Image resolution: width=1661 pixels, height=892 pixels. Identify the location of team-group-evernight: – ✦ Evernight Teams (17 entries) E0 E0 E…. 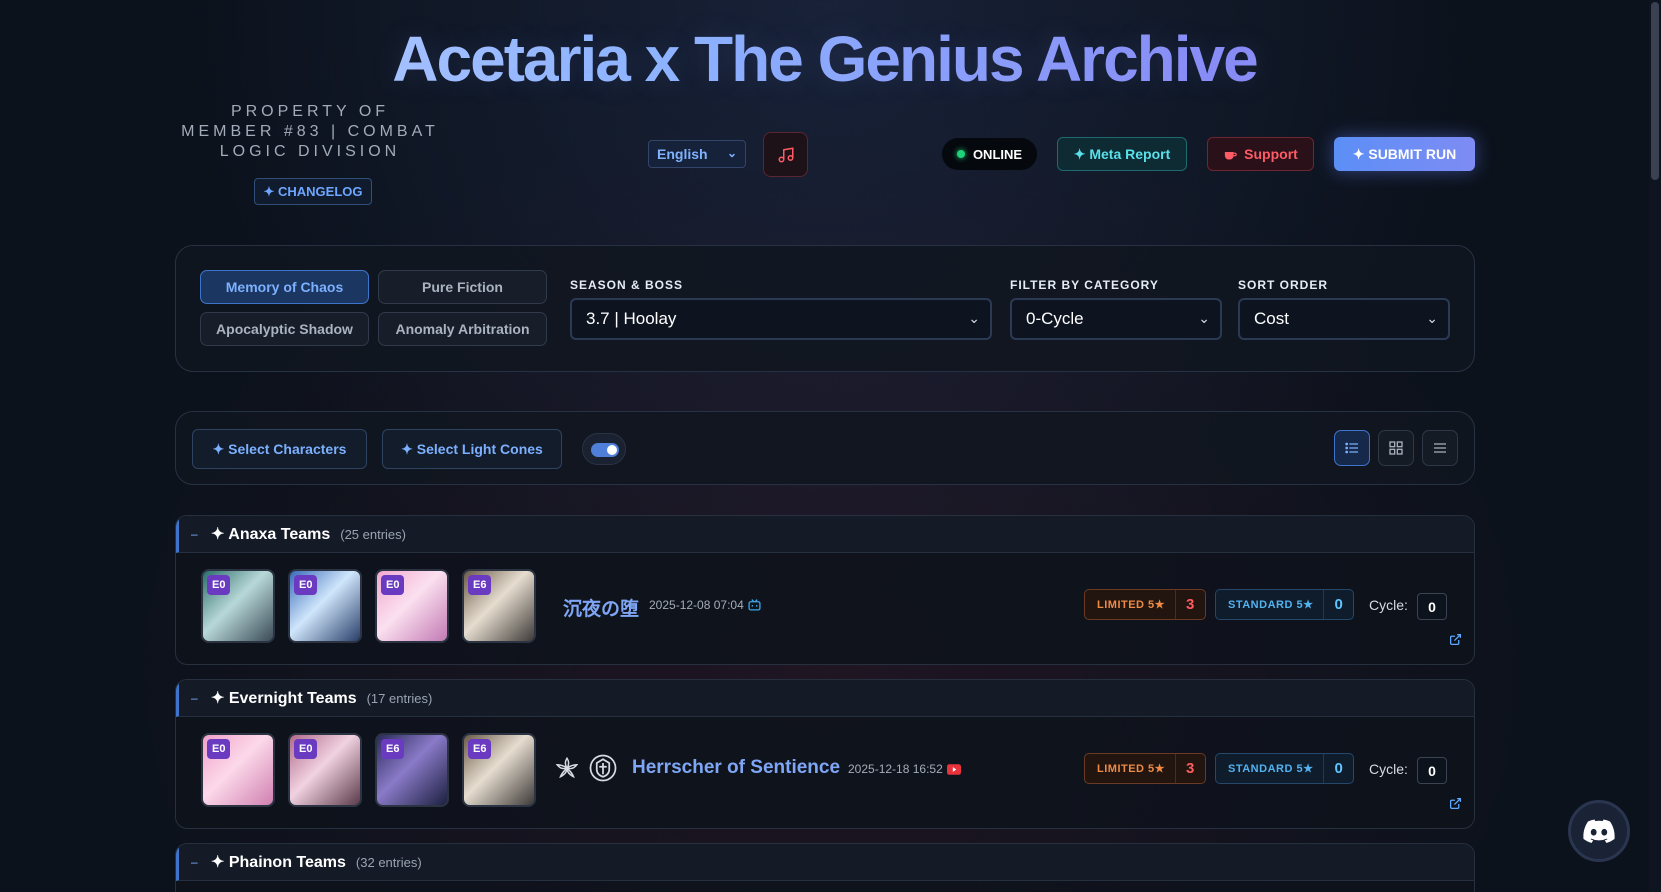
(825, 754).